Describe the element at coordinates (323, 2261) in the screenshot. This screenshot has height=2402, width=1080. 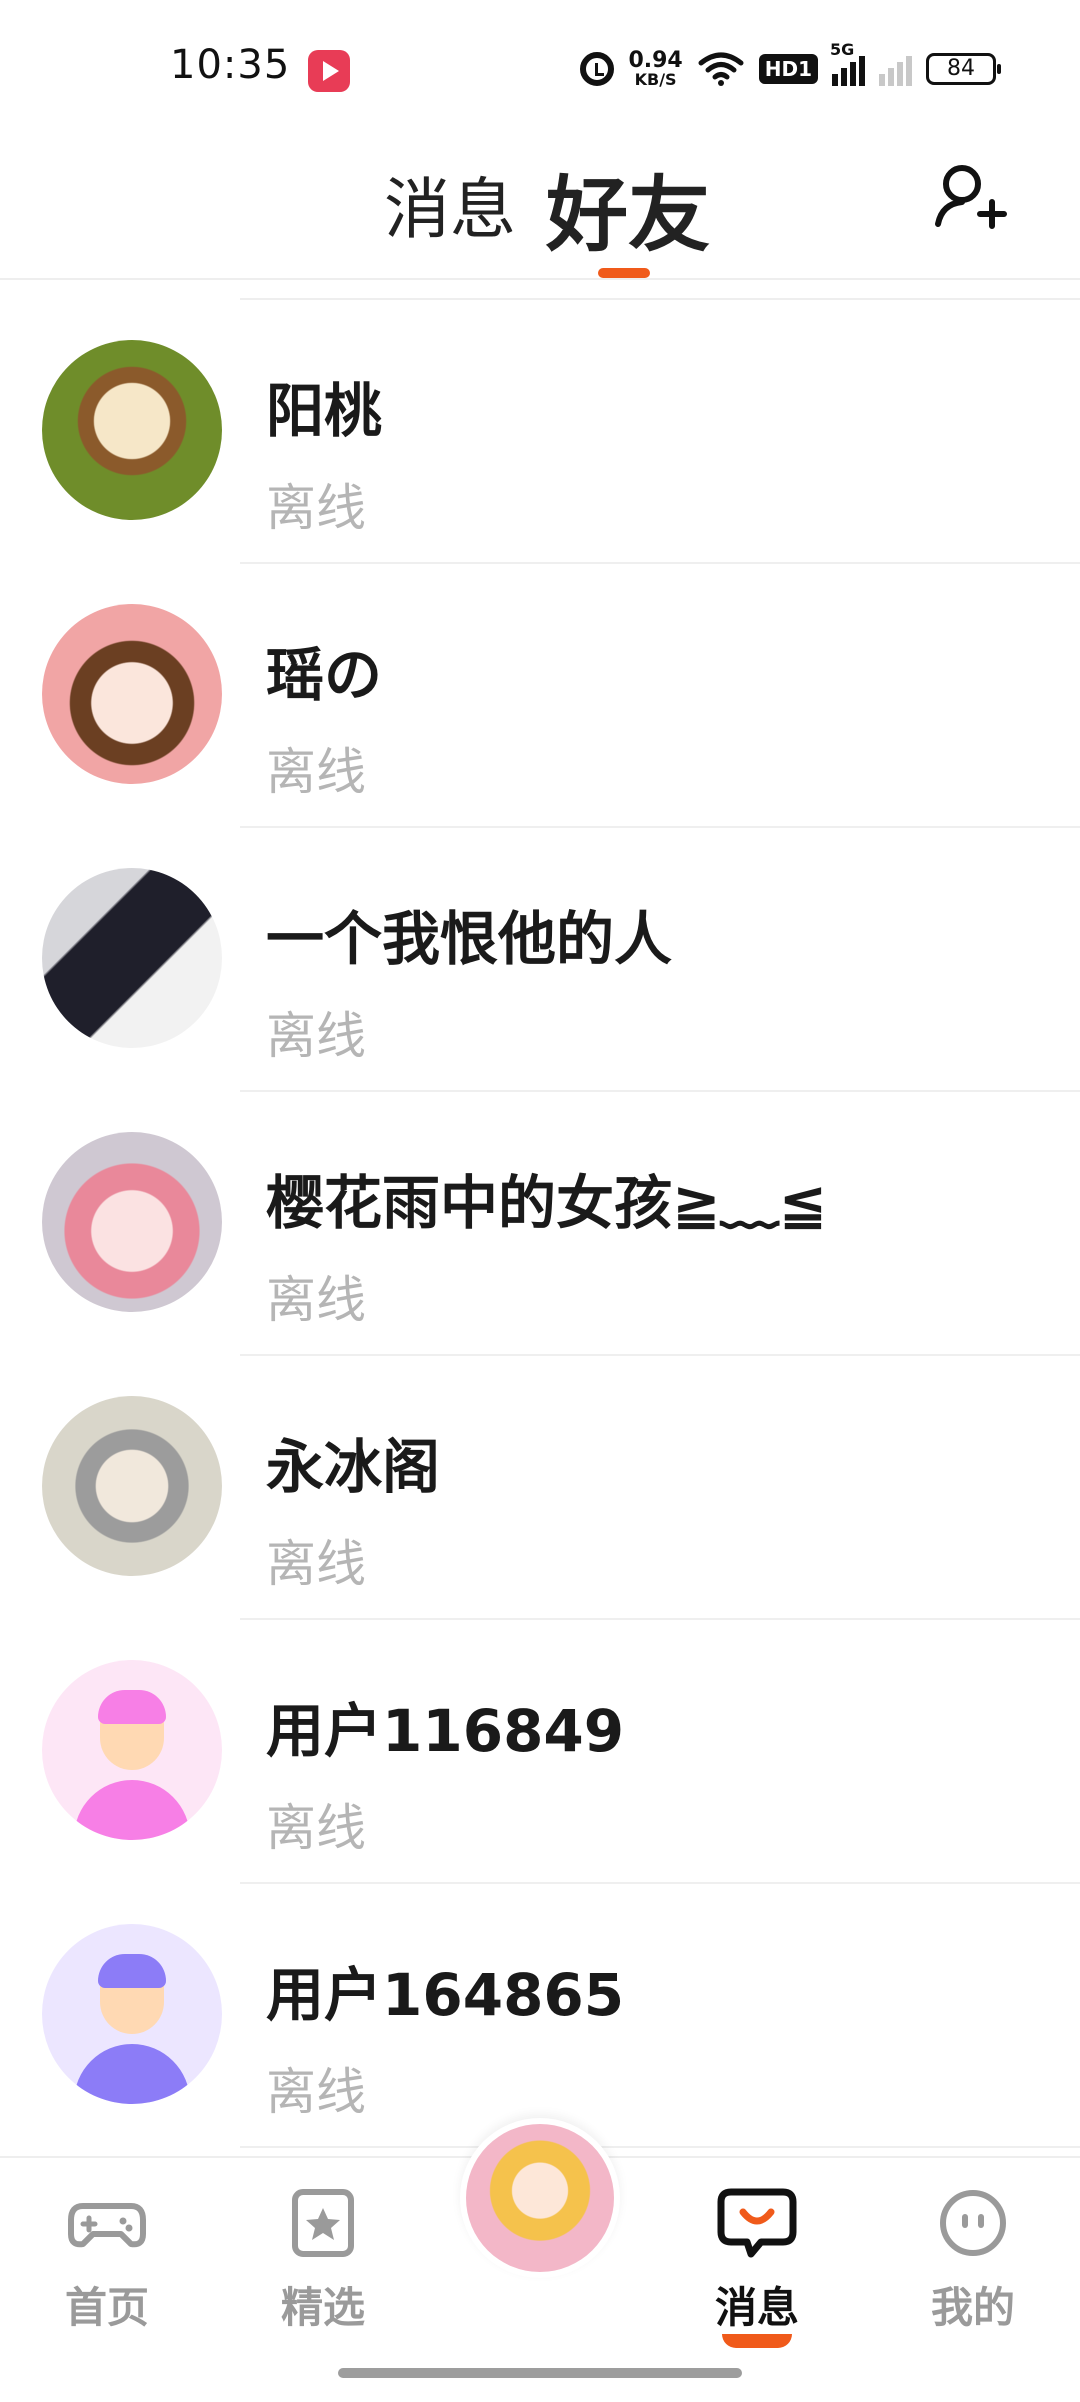
I see `nav-featured: 精选` at that location.